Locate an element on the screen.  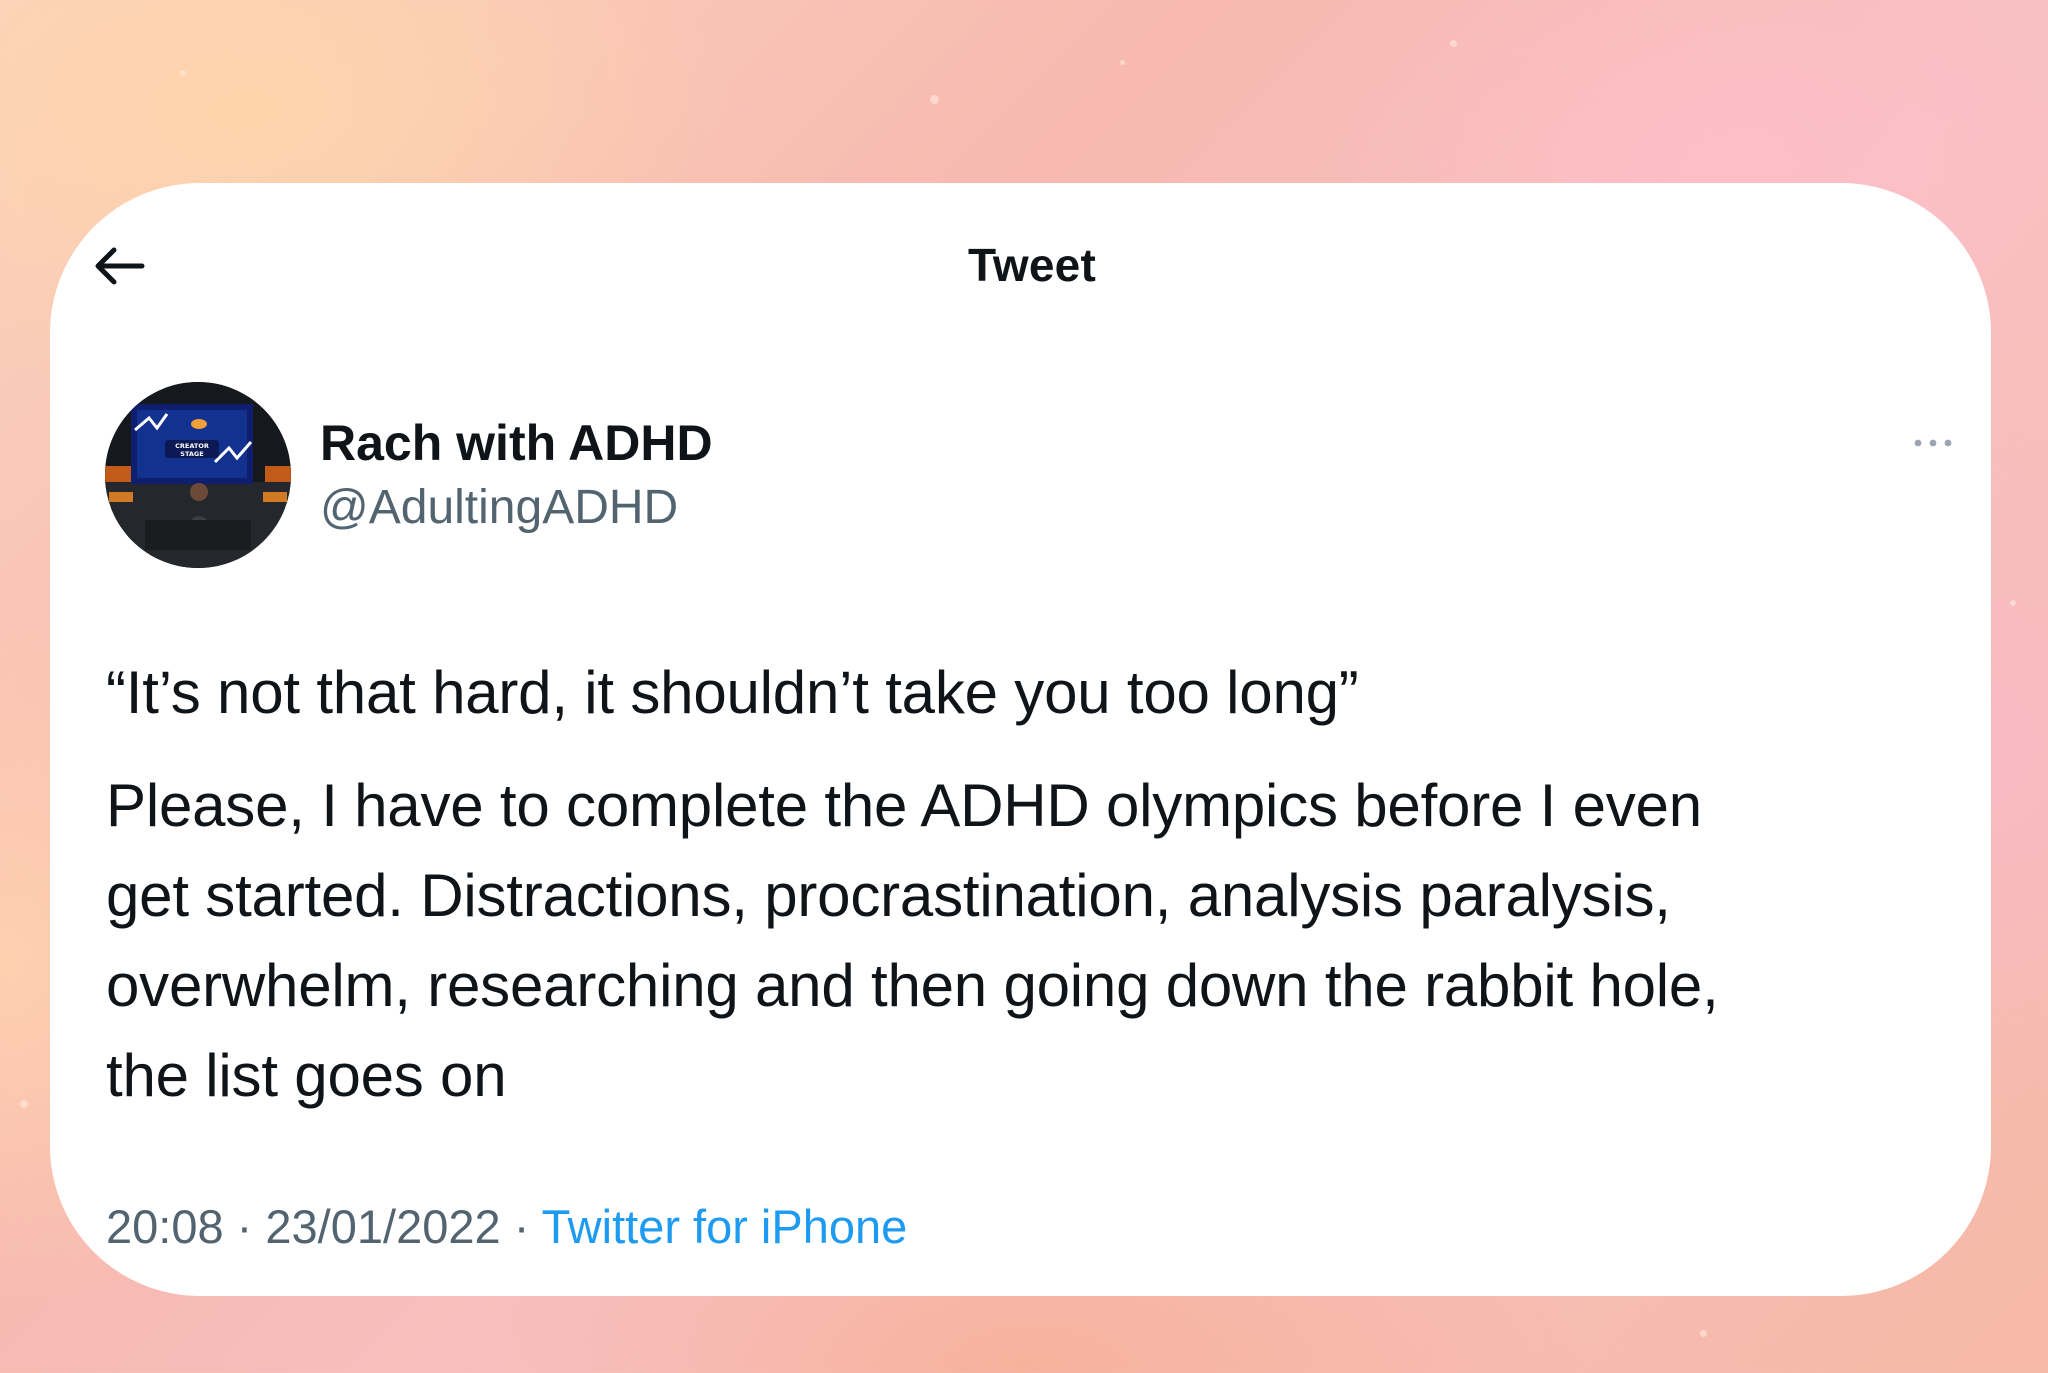
author-name: Rach with ADHD is located at coordinates (516, 443).